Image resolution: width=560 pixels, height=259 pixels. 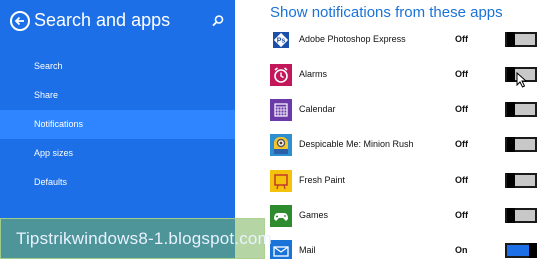 I want to click on list-item: Despicable Me: Minion Rush Off, so click(x=397, y=145).